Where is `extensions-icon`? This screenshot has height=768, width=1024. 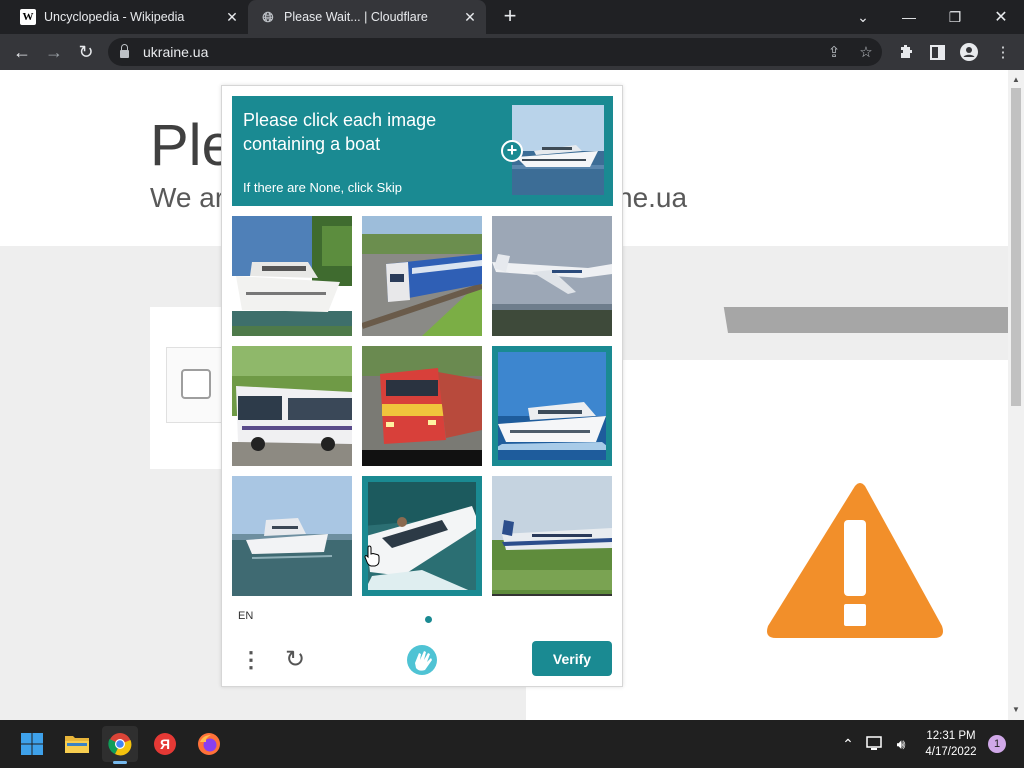 extensions-icon is located at coordinates (906, 52).